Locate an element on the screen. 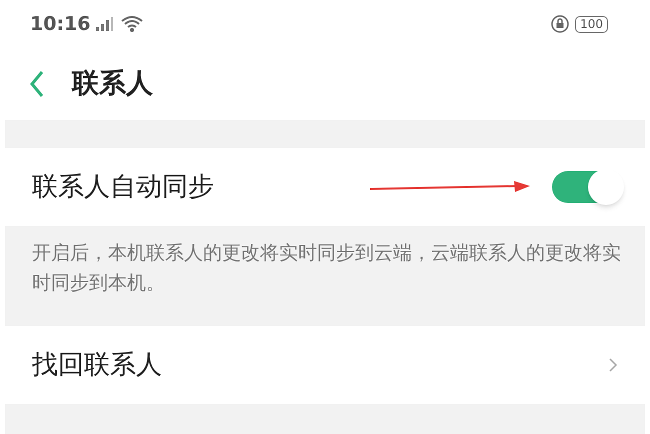 The width and height of the screenshot is (650, 434). battery-indicator: 100 is located at coordinates (591, 24).